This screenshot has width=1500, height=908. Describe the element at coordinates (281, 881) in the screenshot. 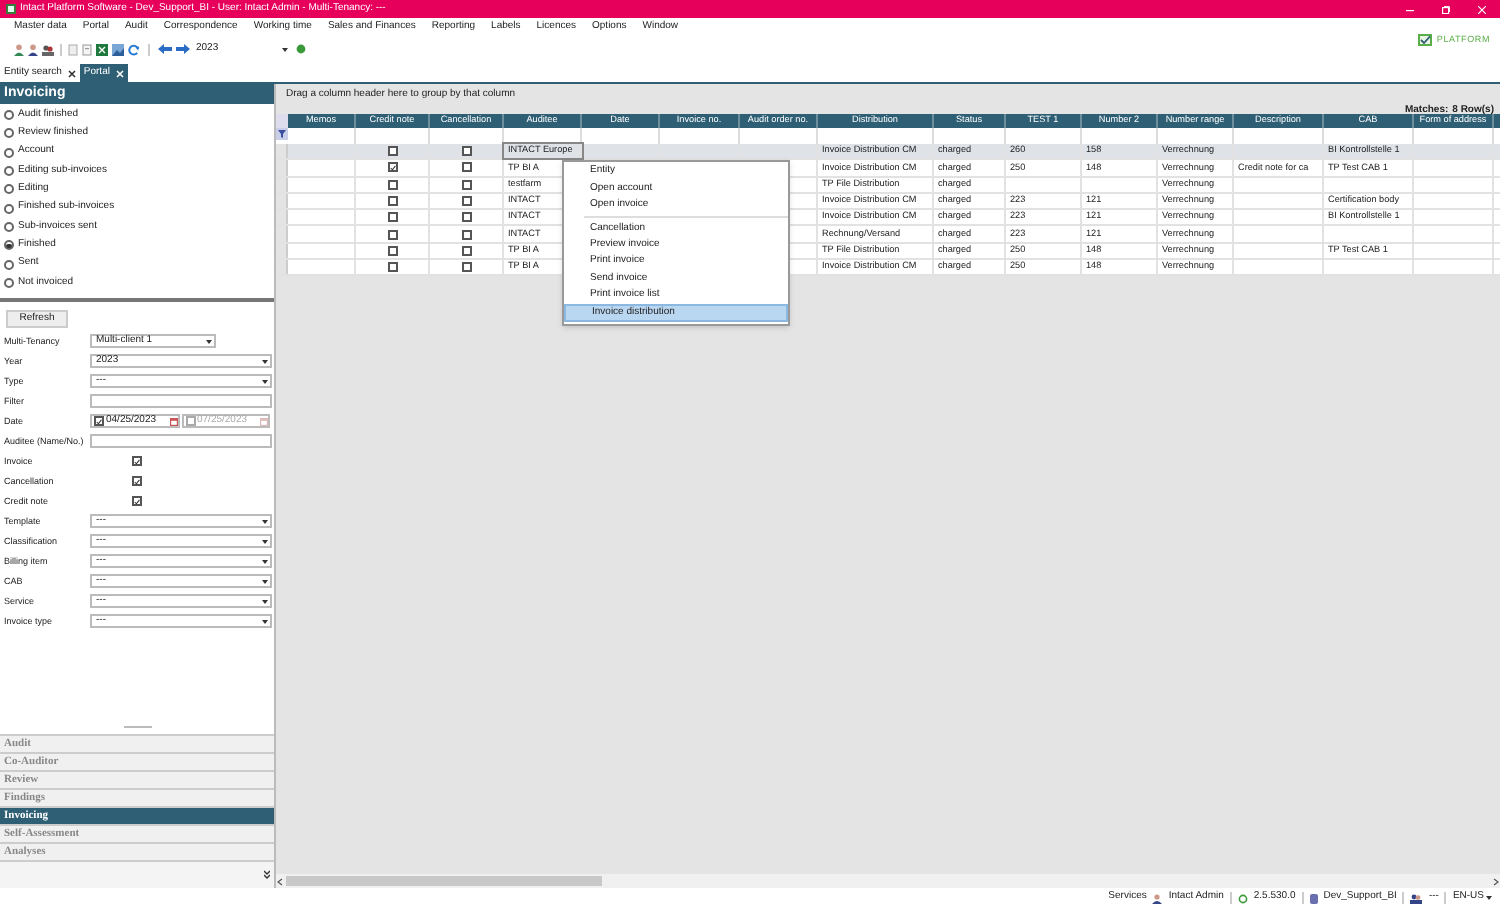

I see `scroll-left-icon` at that location.